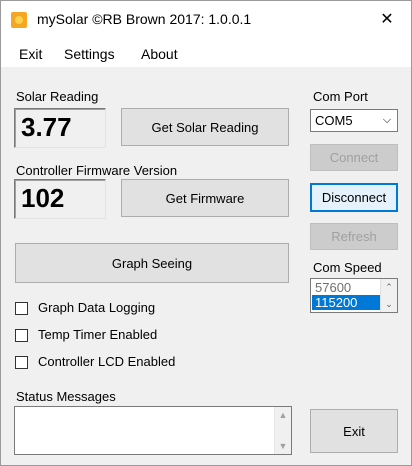 This screenshot has width=412, height=466. Describe the element at coordinates (340, 96) in the screenshot. I see `com-port-label: Com Port` at that location.